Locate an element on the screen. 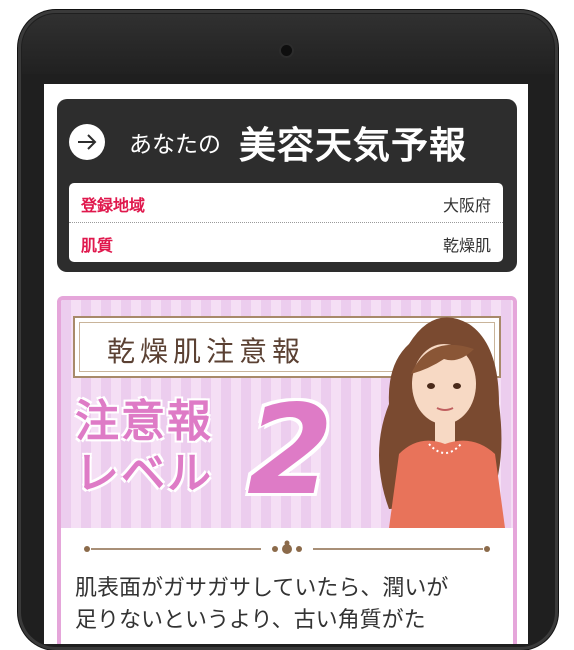 The image size is (574, 650). skin-type-value: 乾燥肌 is located at coordinates (466, 246).